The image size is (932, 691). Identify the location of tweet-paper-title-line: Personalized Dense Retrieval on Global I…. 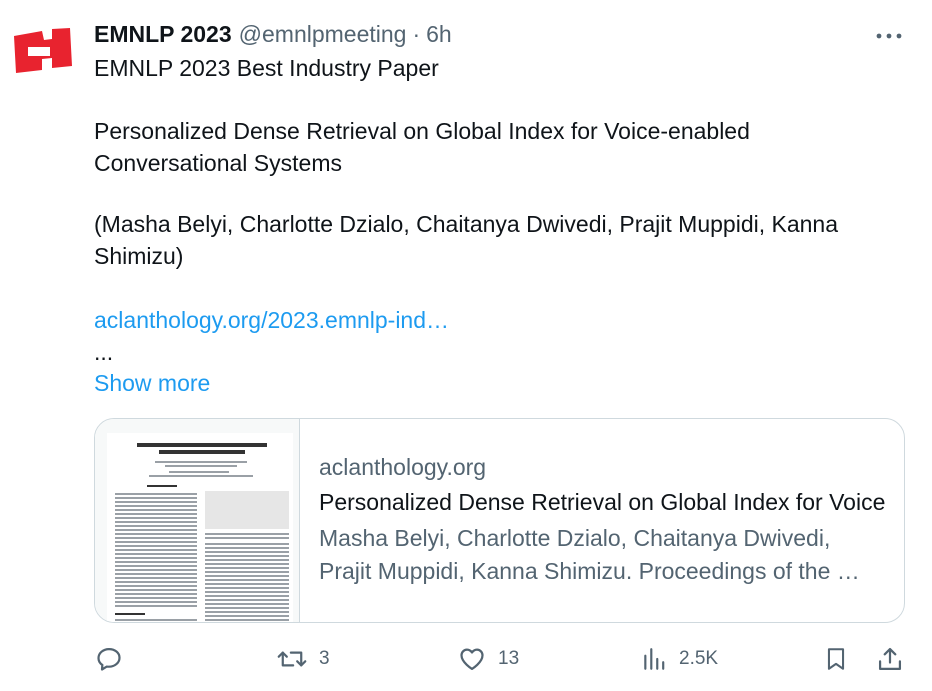
(422, 131).